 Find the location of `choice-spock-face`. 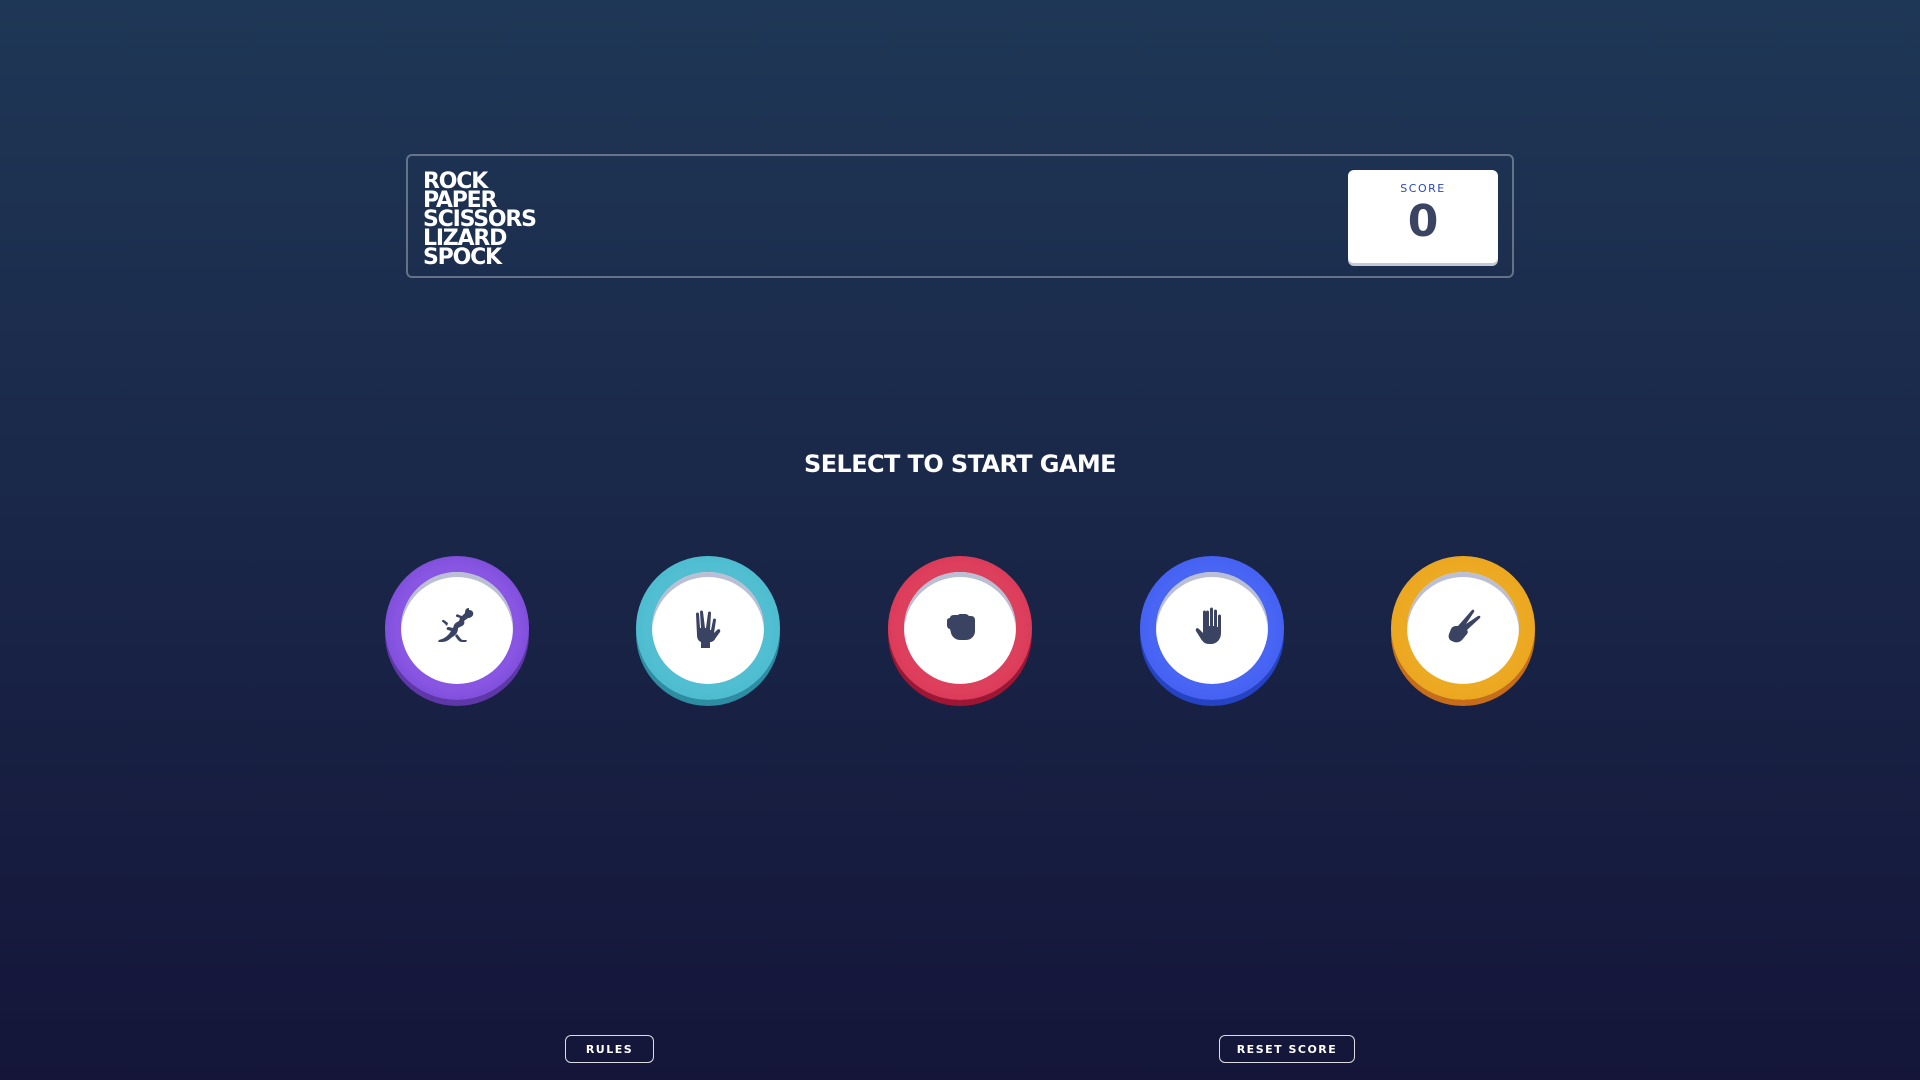

choice-spock-face is located at coordinates (708, 628).